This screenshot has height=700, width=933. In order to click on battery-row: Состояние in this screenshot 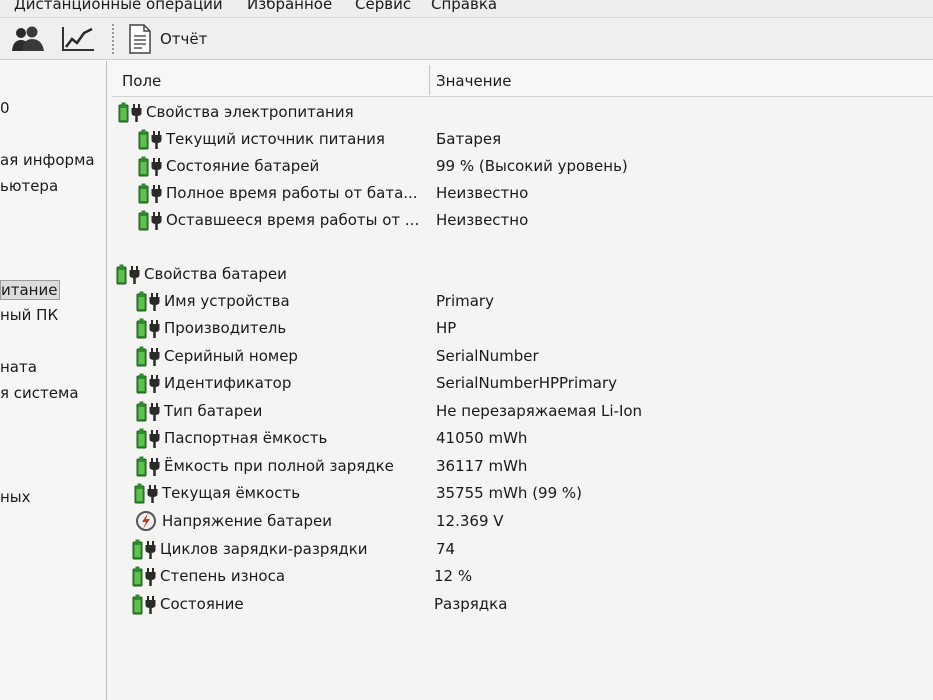, I will do `click(188, 604)`.